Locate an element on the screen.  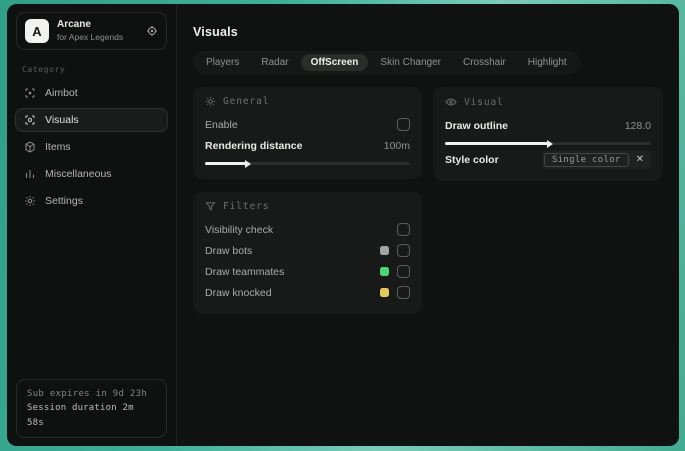
sidebar-item-visuals: Visuals is located at coordinates (91, 120).